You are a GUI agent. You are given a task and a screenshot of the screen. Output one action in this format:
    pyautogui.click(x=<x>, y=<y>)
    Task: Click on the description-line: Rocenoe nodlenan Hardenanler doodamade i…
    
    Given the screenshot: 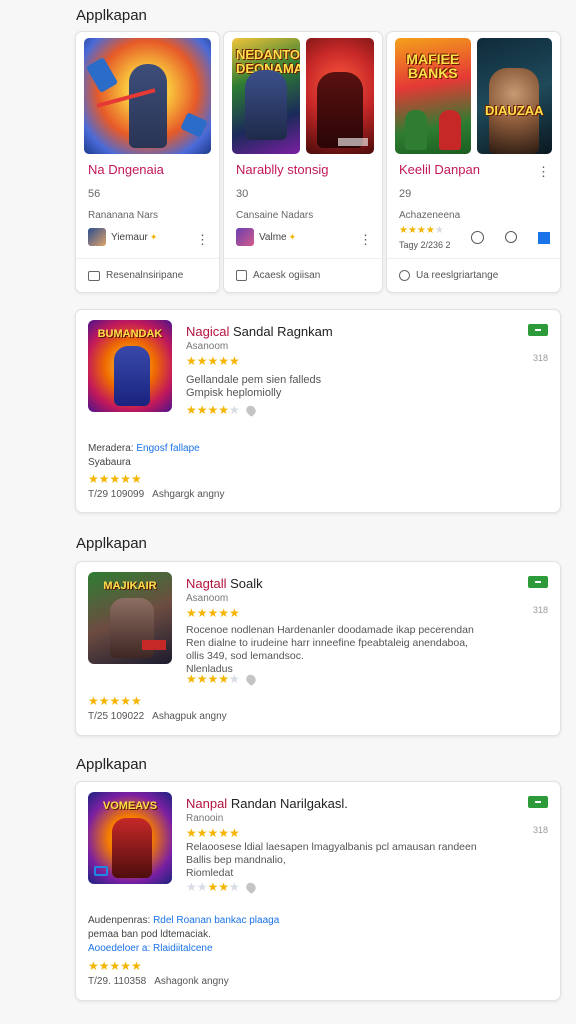 What is the action you would take?
    pyautogui.click(x=330, y=630)
    